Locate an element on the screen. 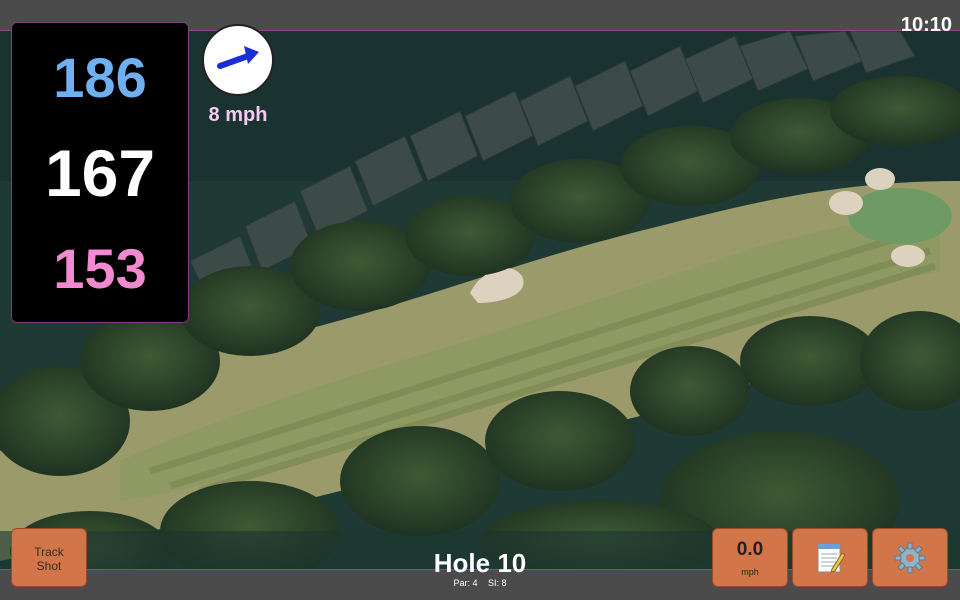 The image size is (960, 600). track-shot-button: Track Shot is located at coordinates (49, 557).